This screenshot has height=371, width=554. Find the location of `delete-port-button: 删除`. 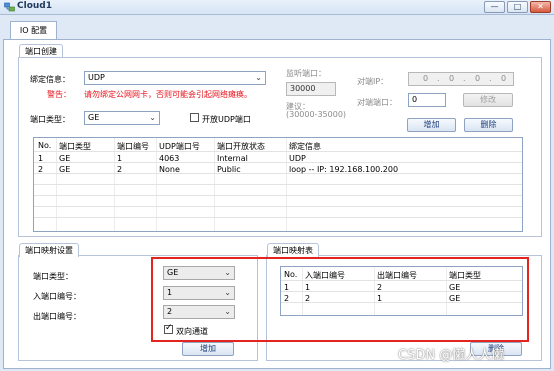

delete-port-button: 删除 is located at coordinates (488, 125).